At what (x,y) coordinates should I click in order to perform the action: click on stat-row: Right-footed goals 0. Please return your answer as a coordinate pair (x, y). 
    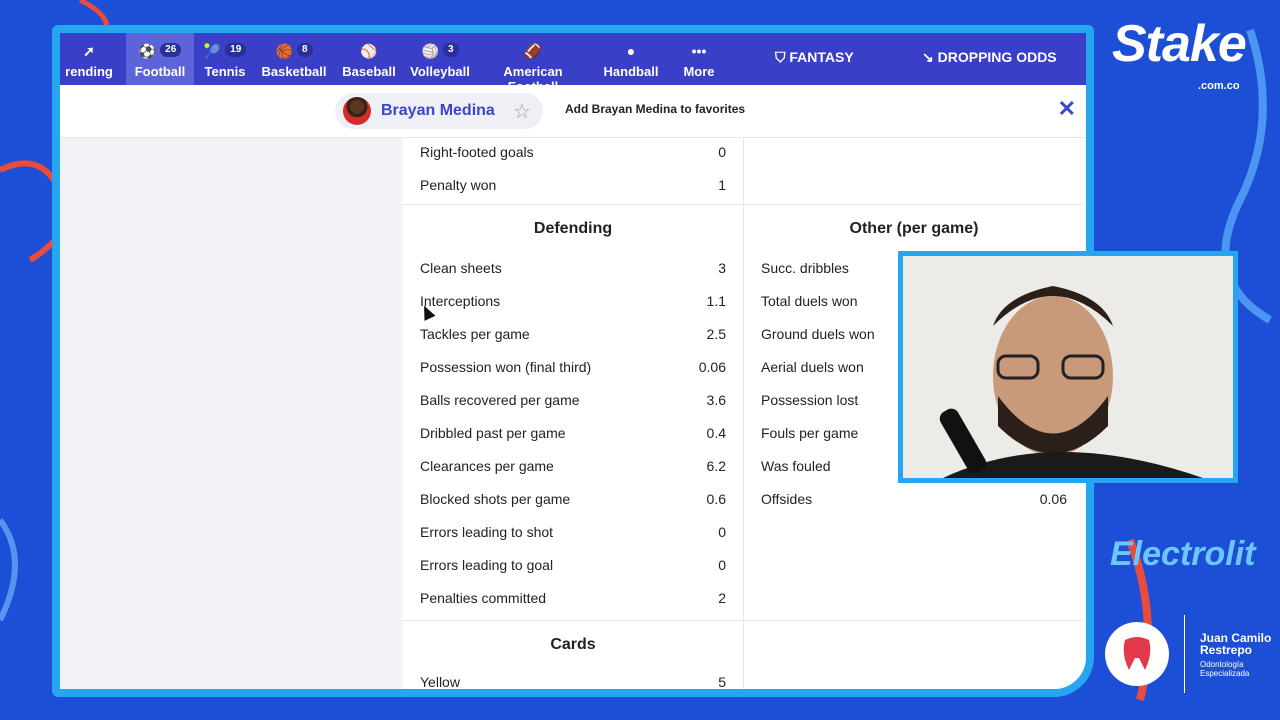
    Looking at the image, I should click on (573, 154).